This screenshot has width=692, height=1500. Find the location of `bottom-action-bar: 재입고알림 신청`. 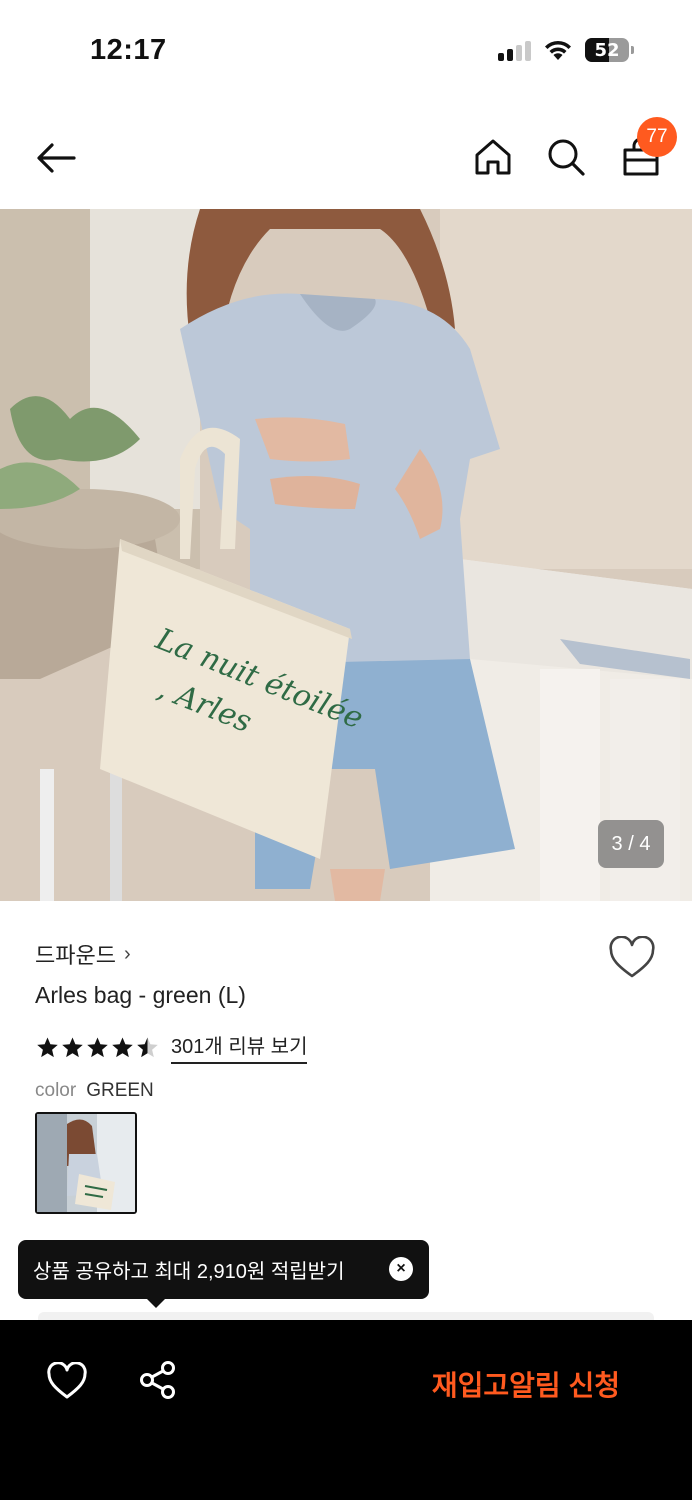

bottom-action-bar: 재입고알림 신청 is located at coordinates (346, 1410).